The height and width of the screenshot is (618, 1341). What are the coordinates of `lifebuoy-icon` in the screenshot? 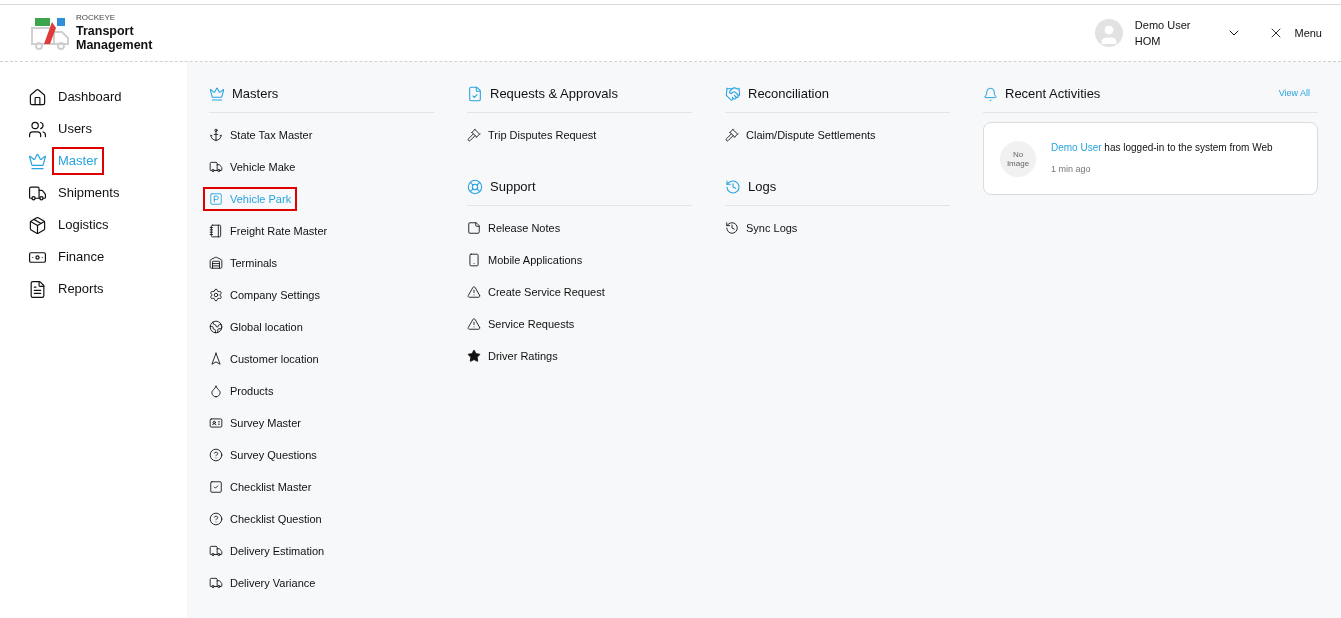 It's located at (475, 187).